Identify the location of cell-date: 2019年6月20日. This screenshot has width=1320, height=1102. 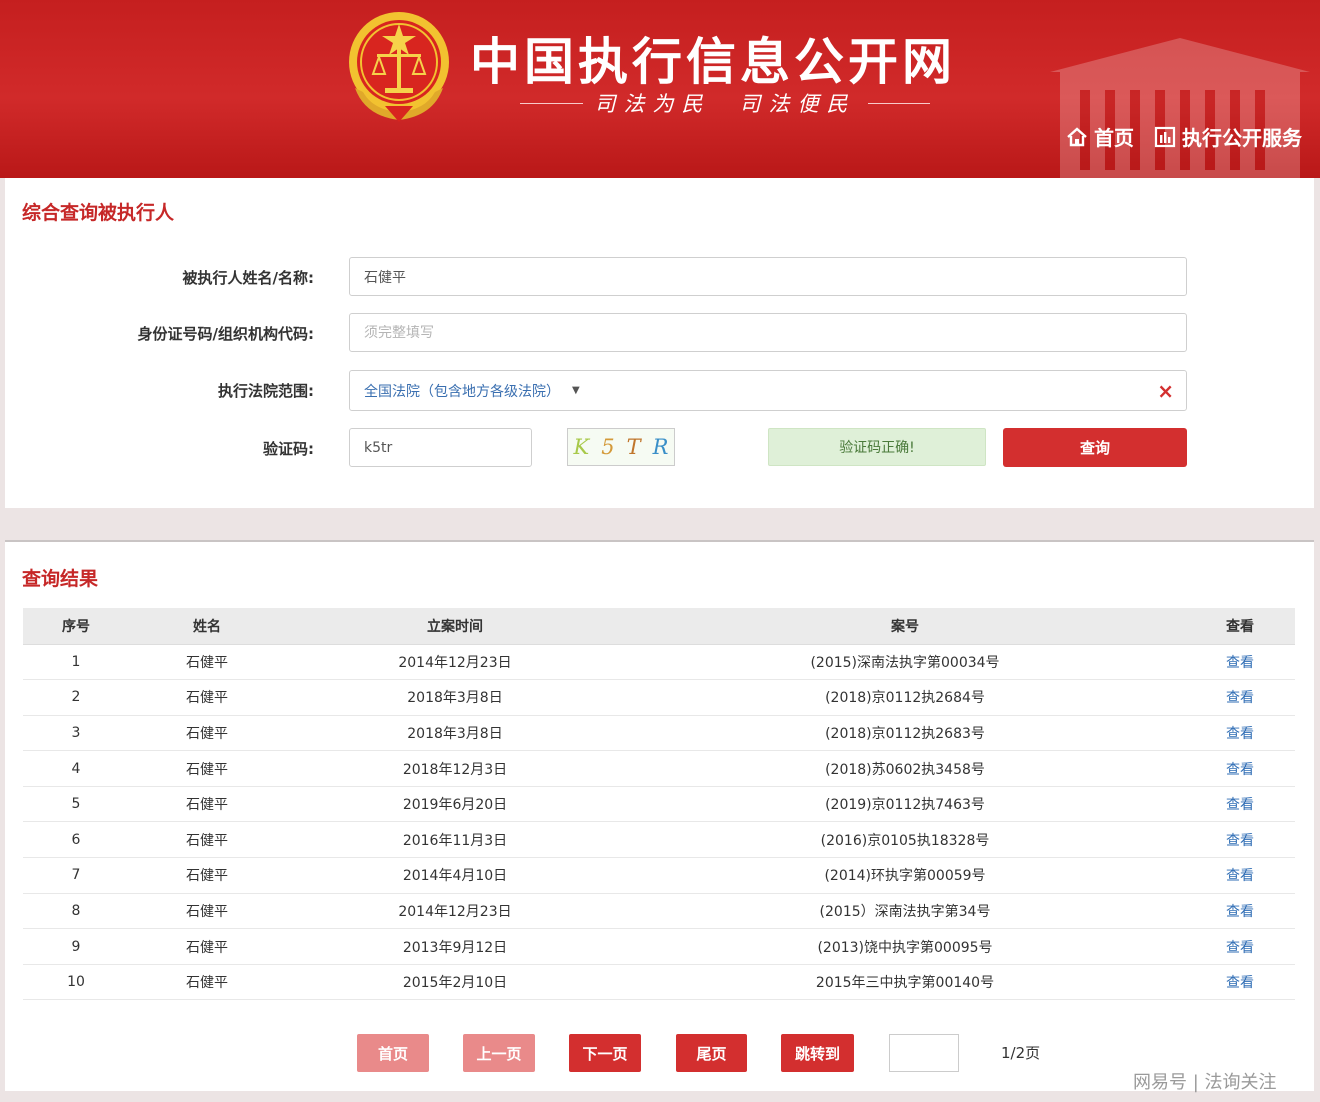
(455, 804).